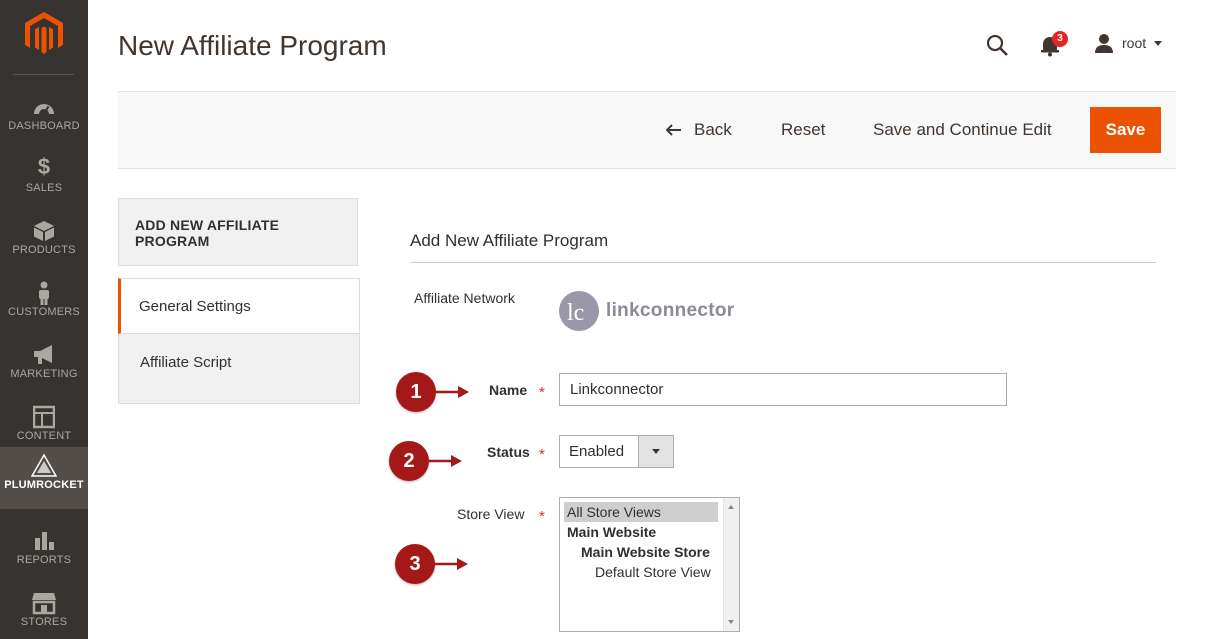 The width and height of the screenshot is (1206, 639). Describe the element at coordinates (645, 552) in the screenshot. I see `store-option-group-store: Main Website Store` at that location.